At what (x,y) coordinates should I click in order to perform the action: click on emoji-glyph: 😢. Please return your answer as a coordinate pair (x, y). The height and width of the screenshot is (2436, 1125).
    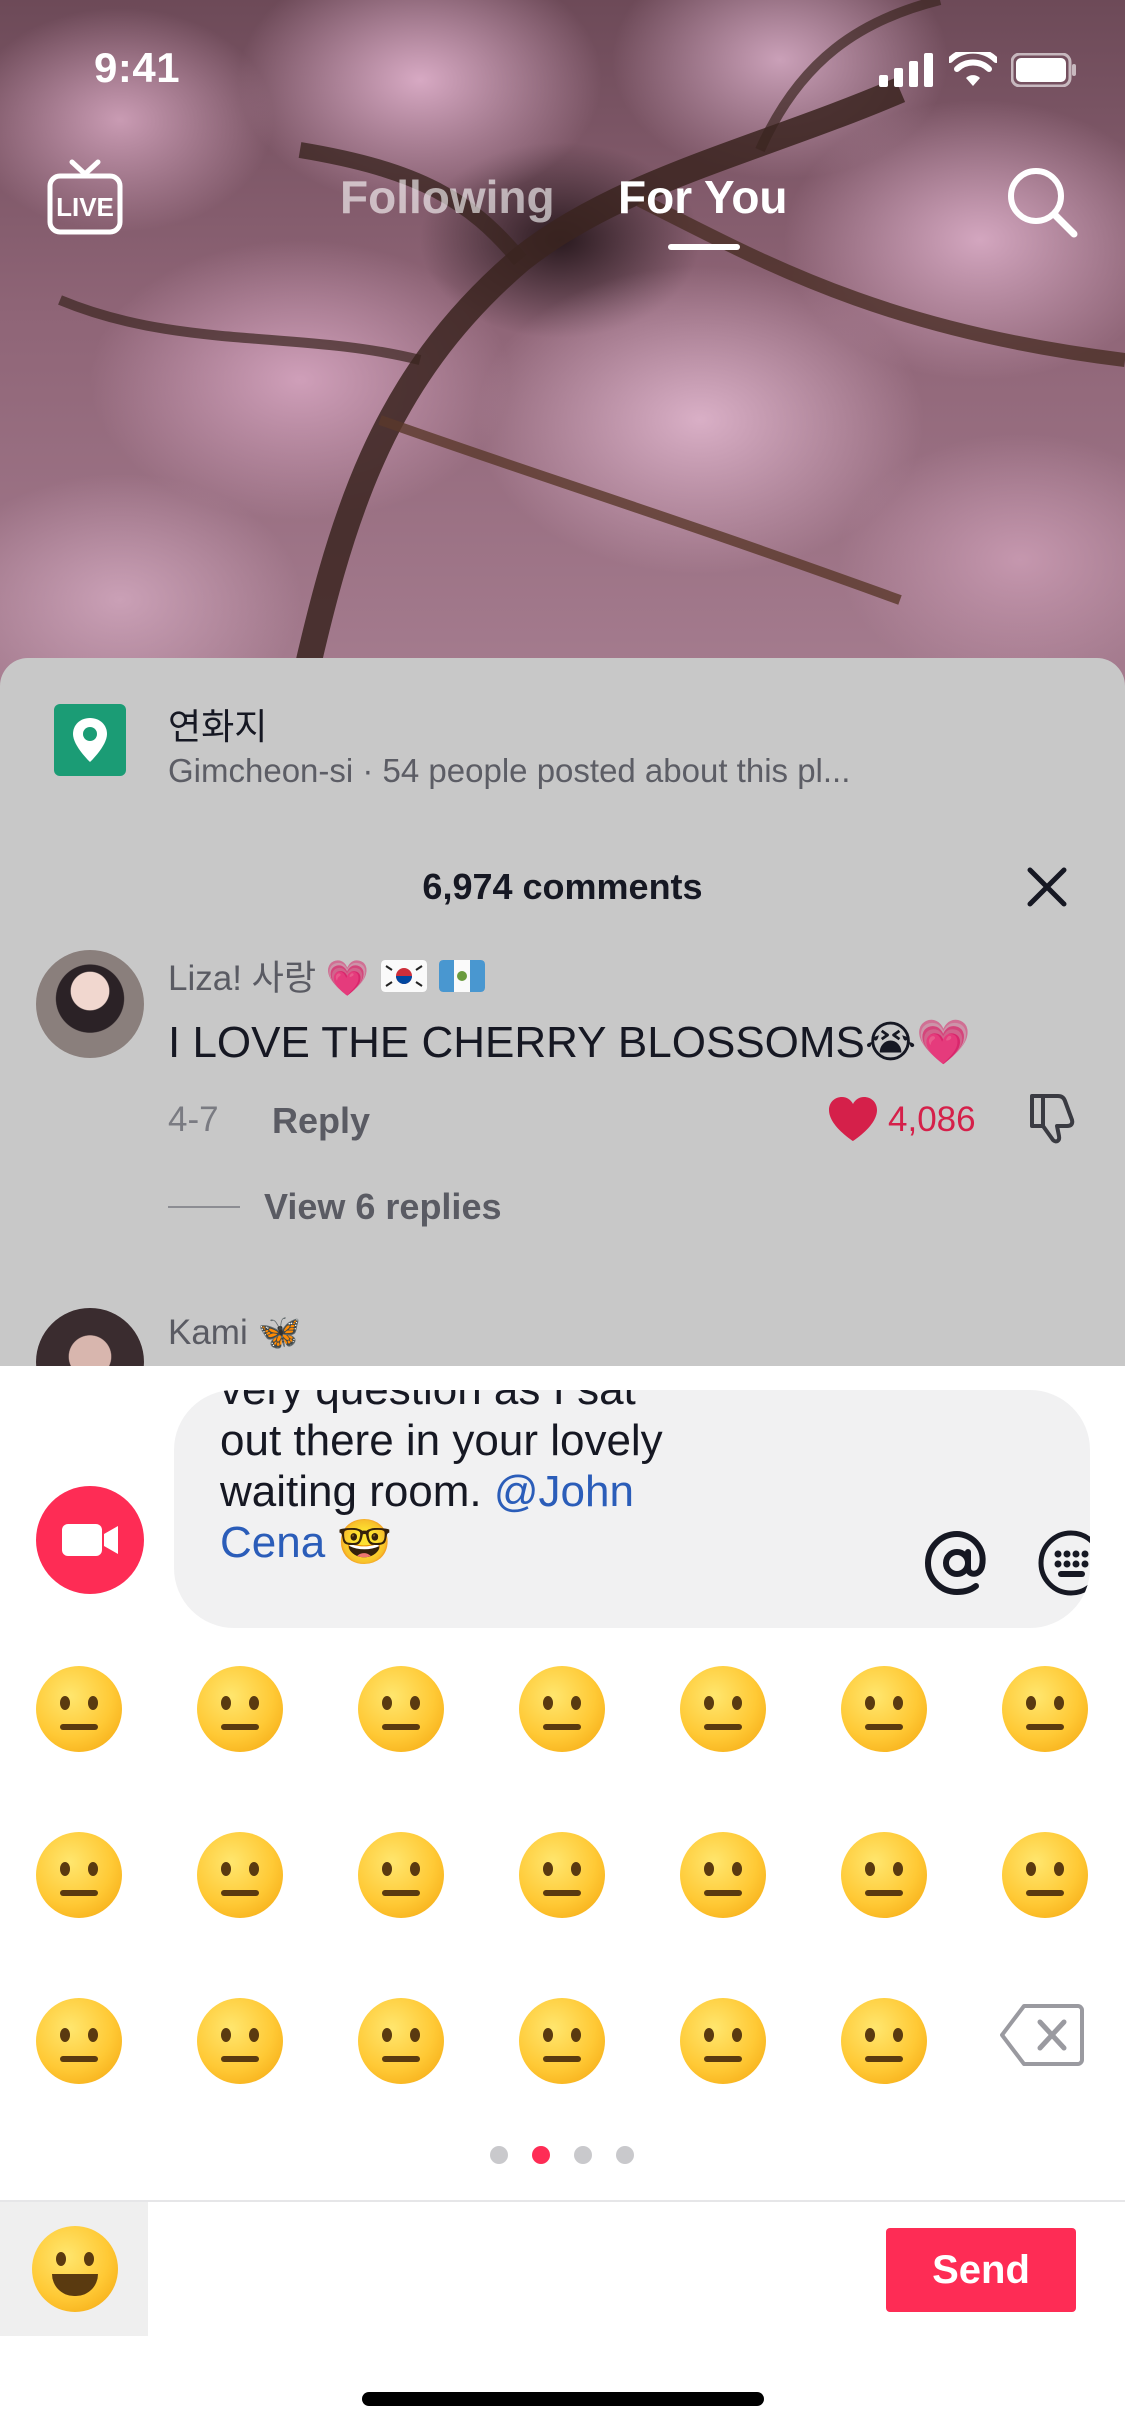
    Looking at the image, I should click on (884, 2041).